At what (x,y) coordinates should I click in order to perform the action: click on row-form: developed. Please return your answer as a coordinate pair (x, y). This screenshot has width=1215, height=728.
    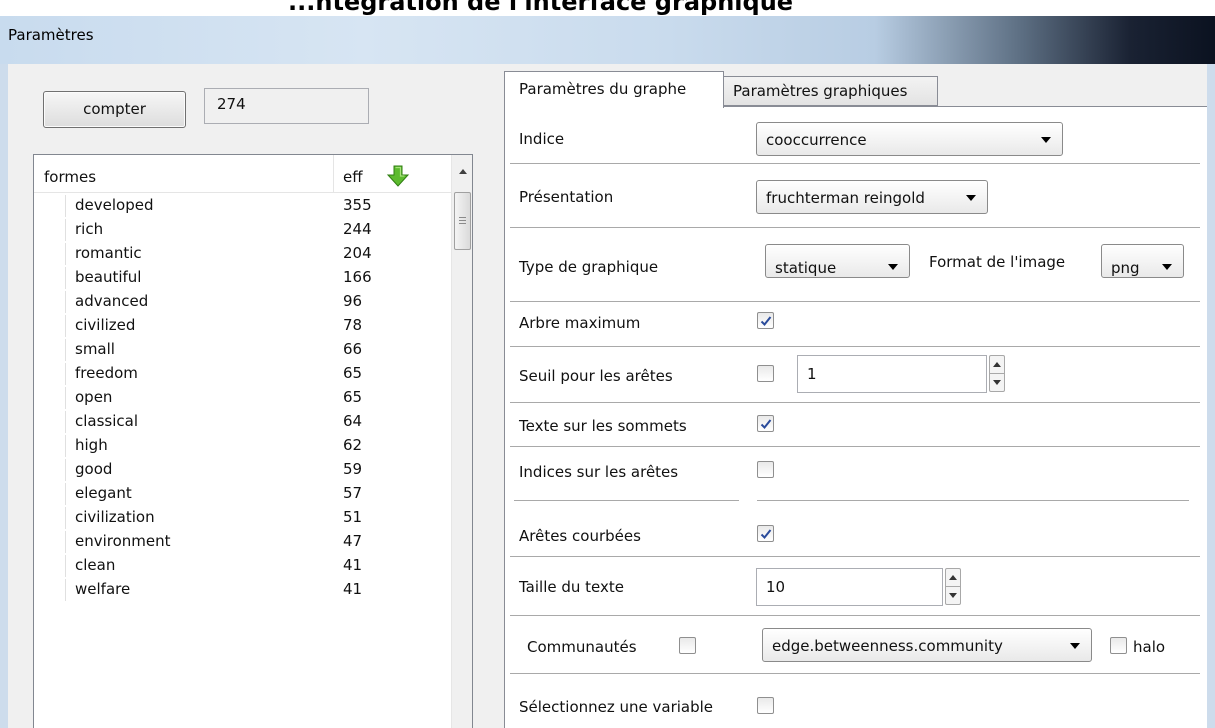
    Looking at the image, I should click on (114, 205).